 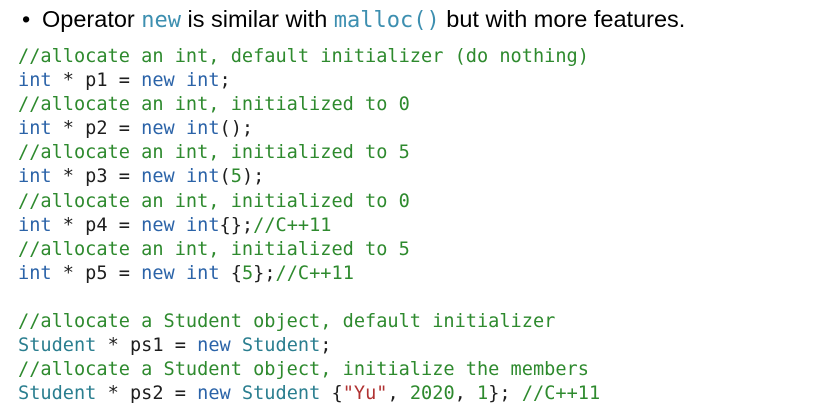 I want to click on code-token-plain: * p5 =, so click(x=96, y=273).